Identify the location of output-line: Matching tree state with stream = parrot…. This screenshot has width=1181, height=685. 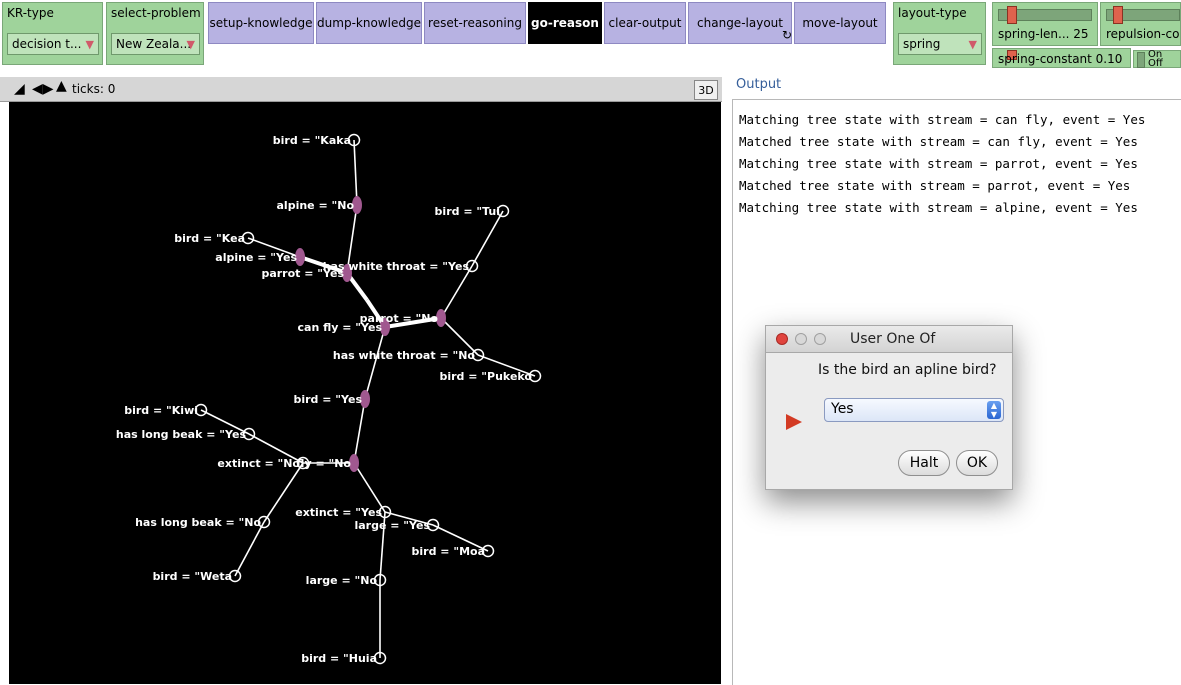
(938, 163).